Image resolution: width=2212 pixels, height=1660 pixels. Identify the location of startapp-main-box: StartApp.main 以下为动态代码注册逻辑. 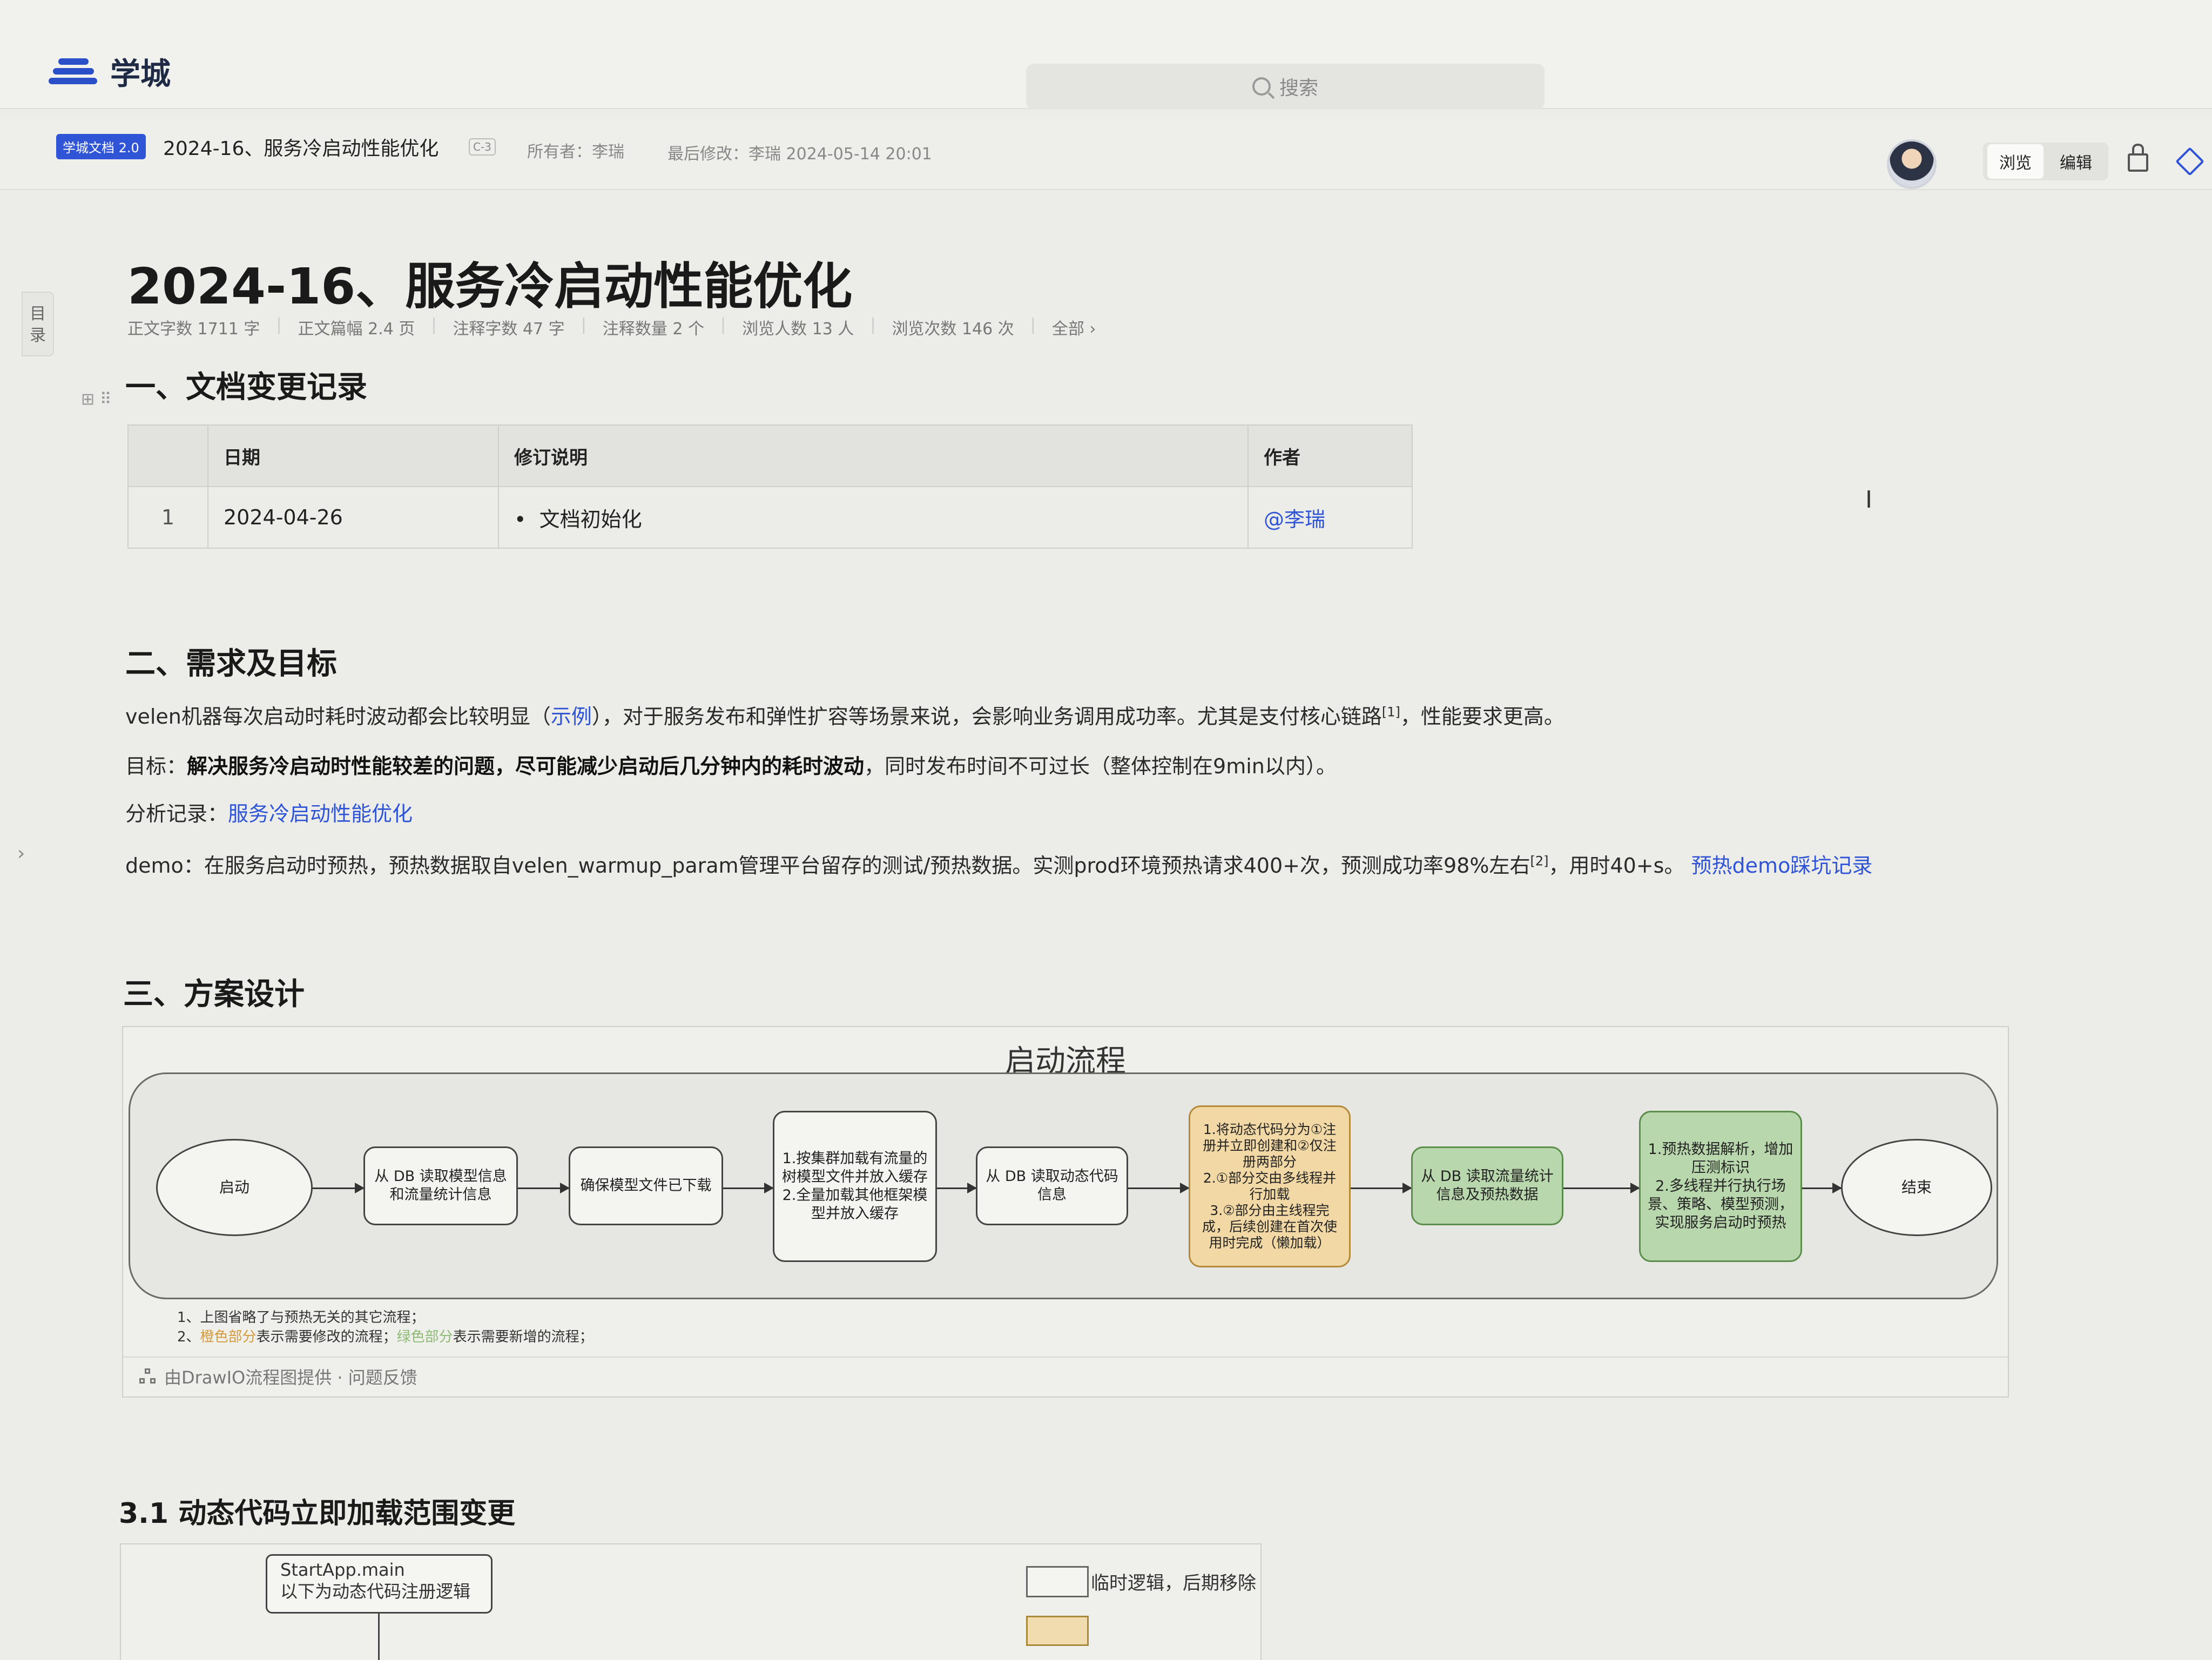
(379, 1584).